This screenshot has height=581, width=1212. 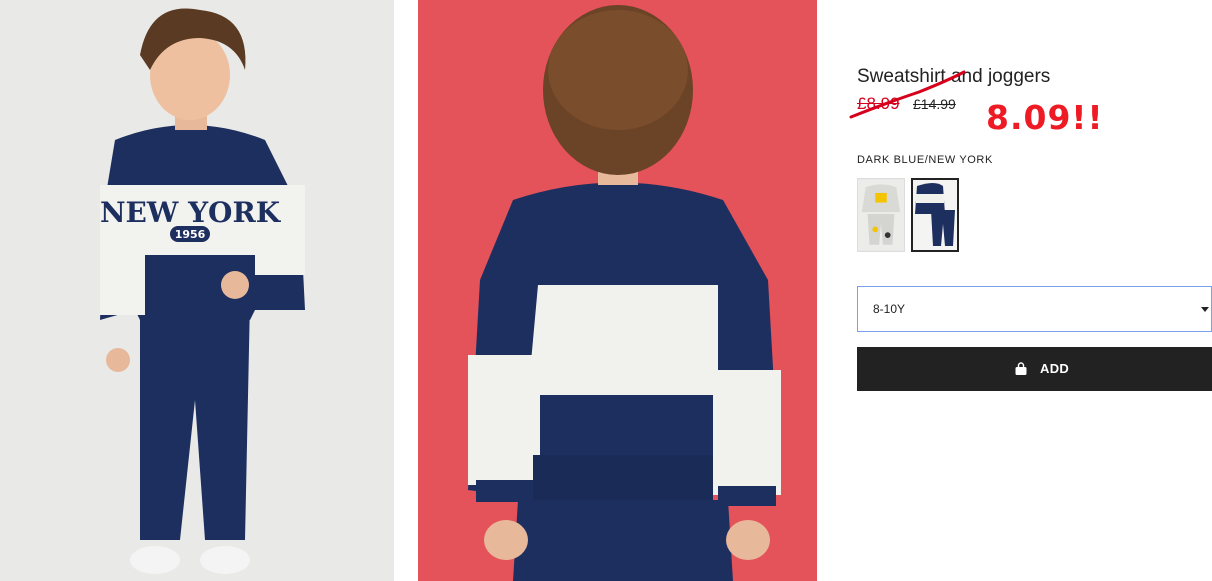 I want to click on size-select: 8-10Y, so click(x=1034, y=309).